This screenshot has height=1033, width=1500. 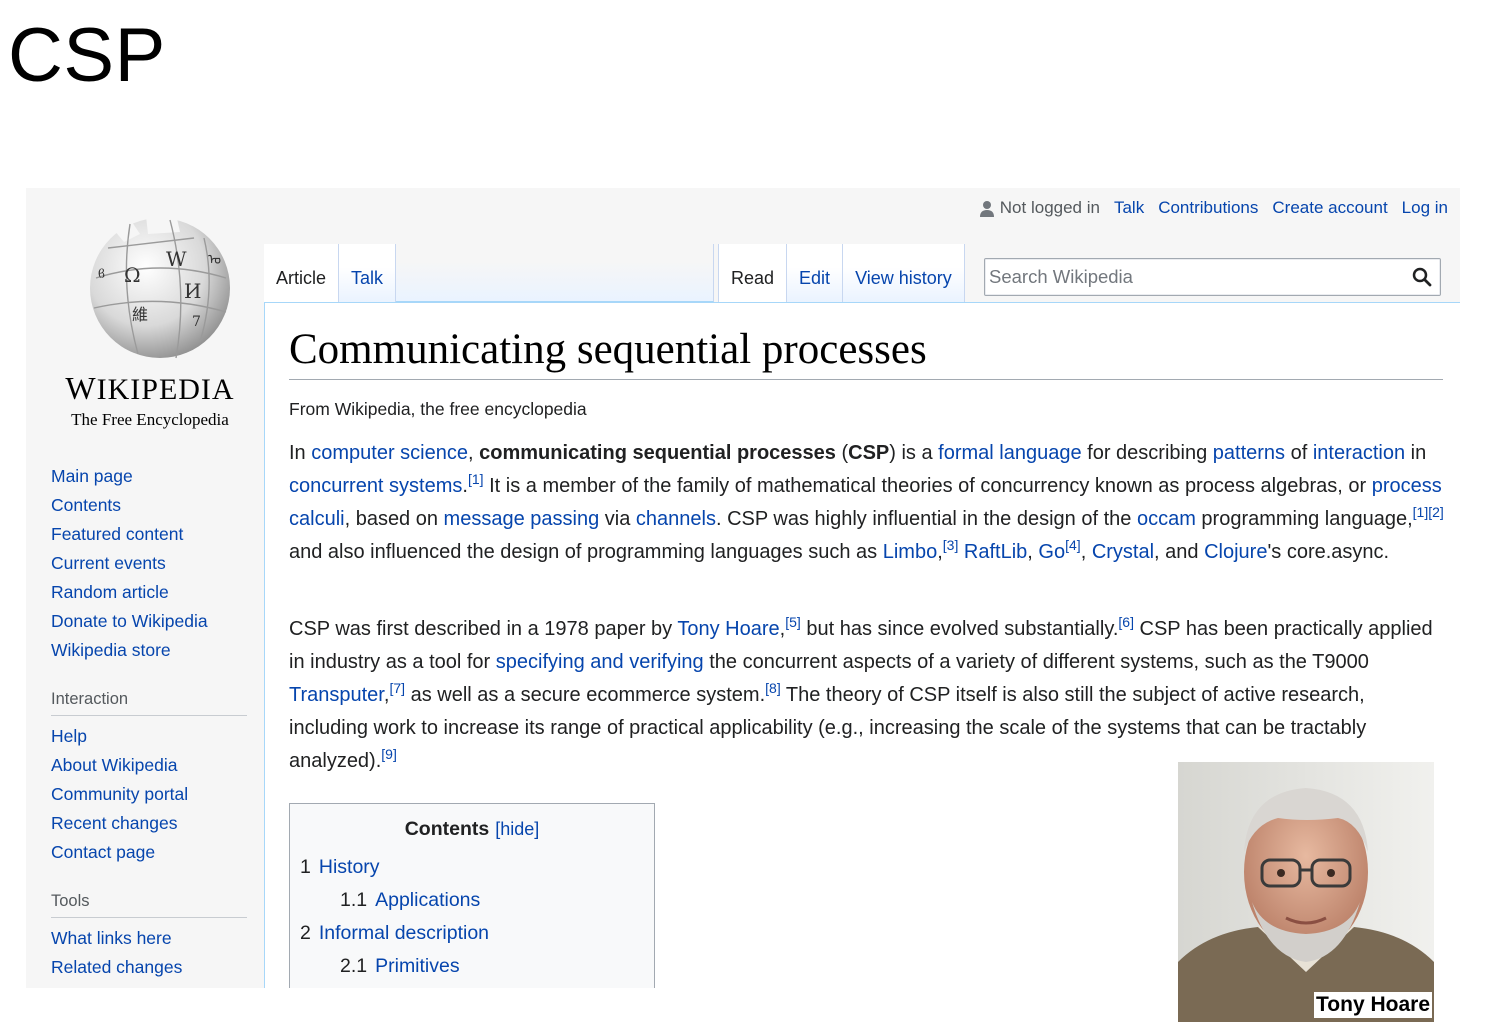 I want to click on sidebar-item-contact-page: Contact page, so click(x=151, y=852).